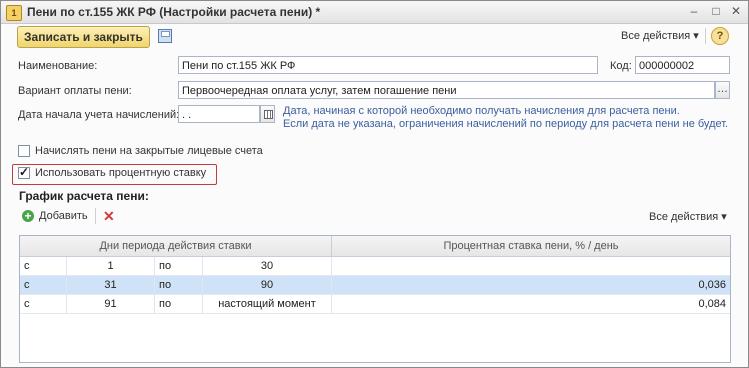 Image resolution: width=749 pixels, height=368 pixels. Describe the element at coordinates (95, 216) in the screenshot. I see `schedule-toolbar-divider` at that location.